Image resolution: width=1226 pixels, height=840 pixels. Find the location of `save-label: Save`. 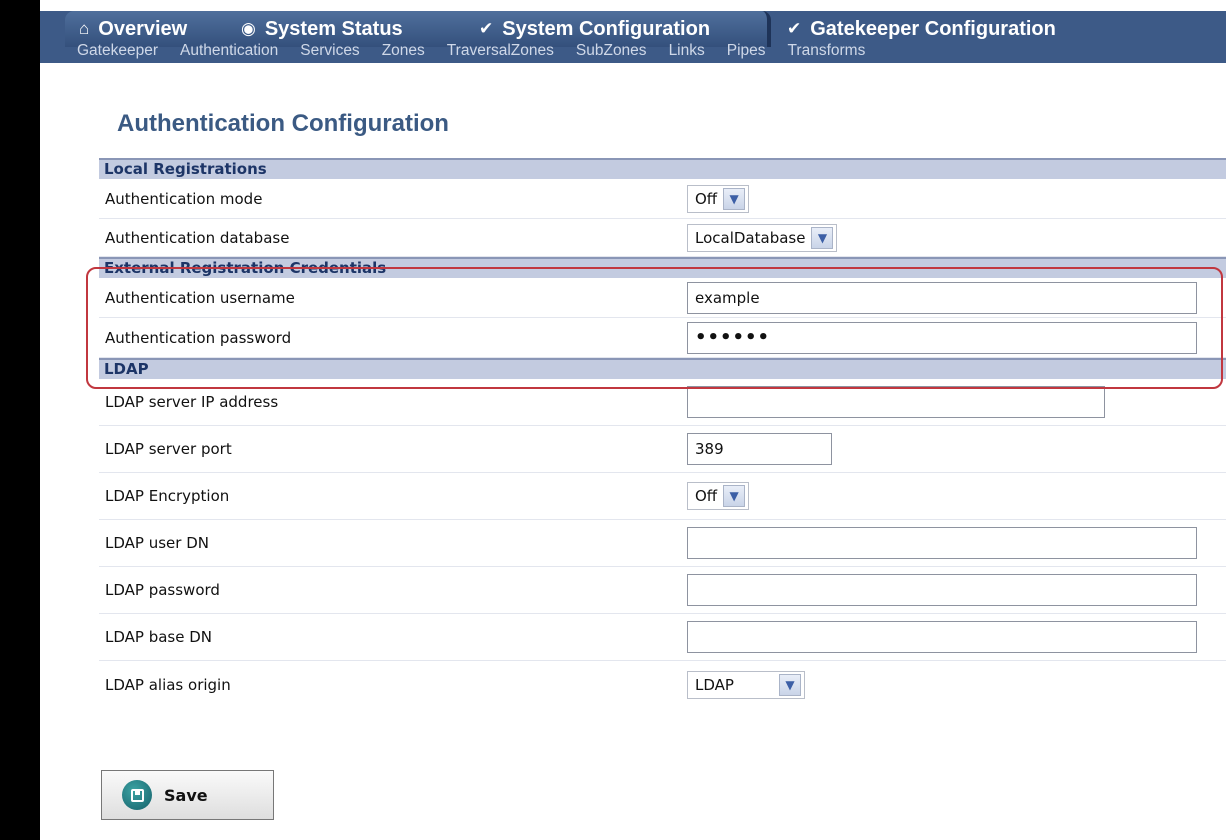

save-label: Save is located at coordinates (186, 795).